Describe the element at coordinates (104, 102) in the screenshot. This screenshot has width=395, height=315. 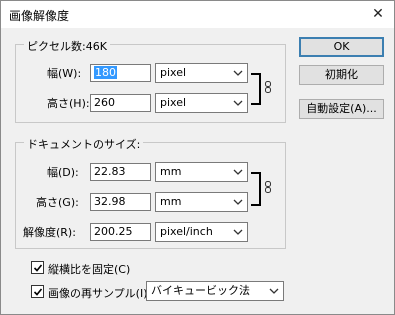
I see `pixel-height-value: 260` at that location.